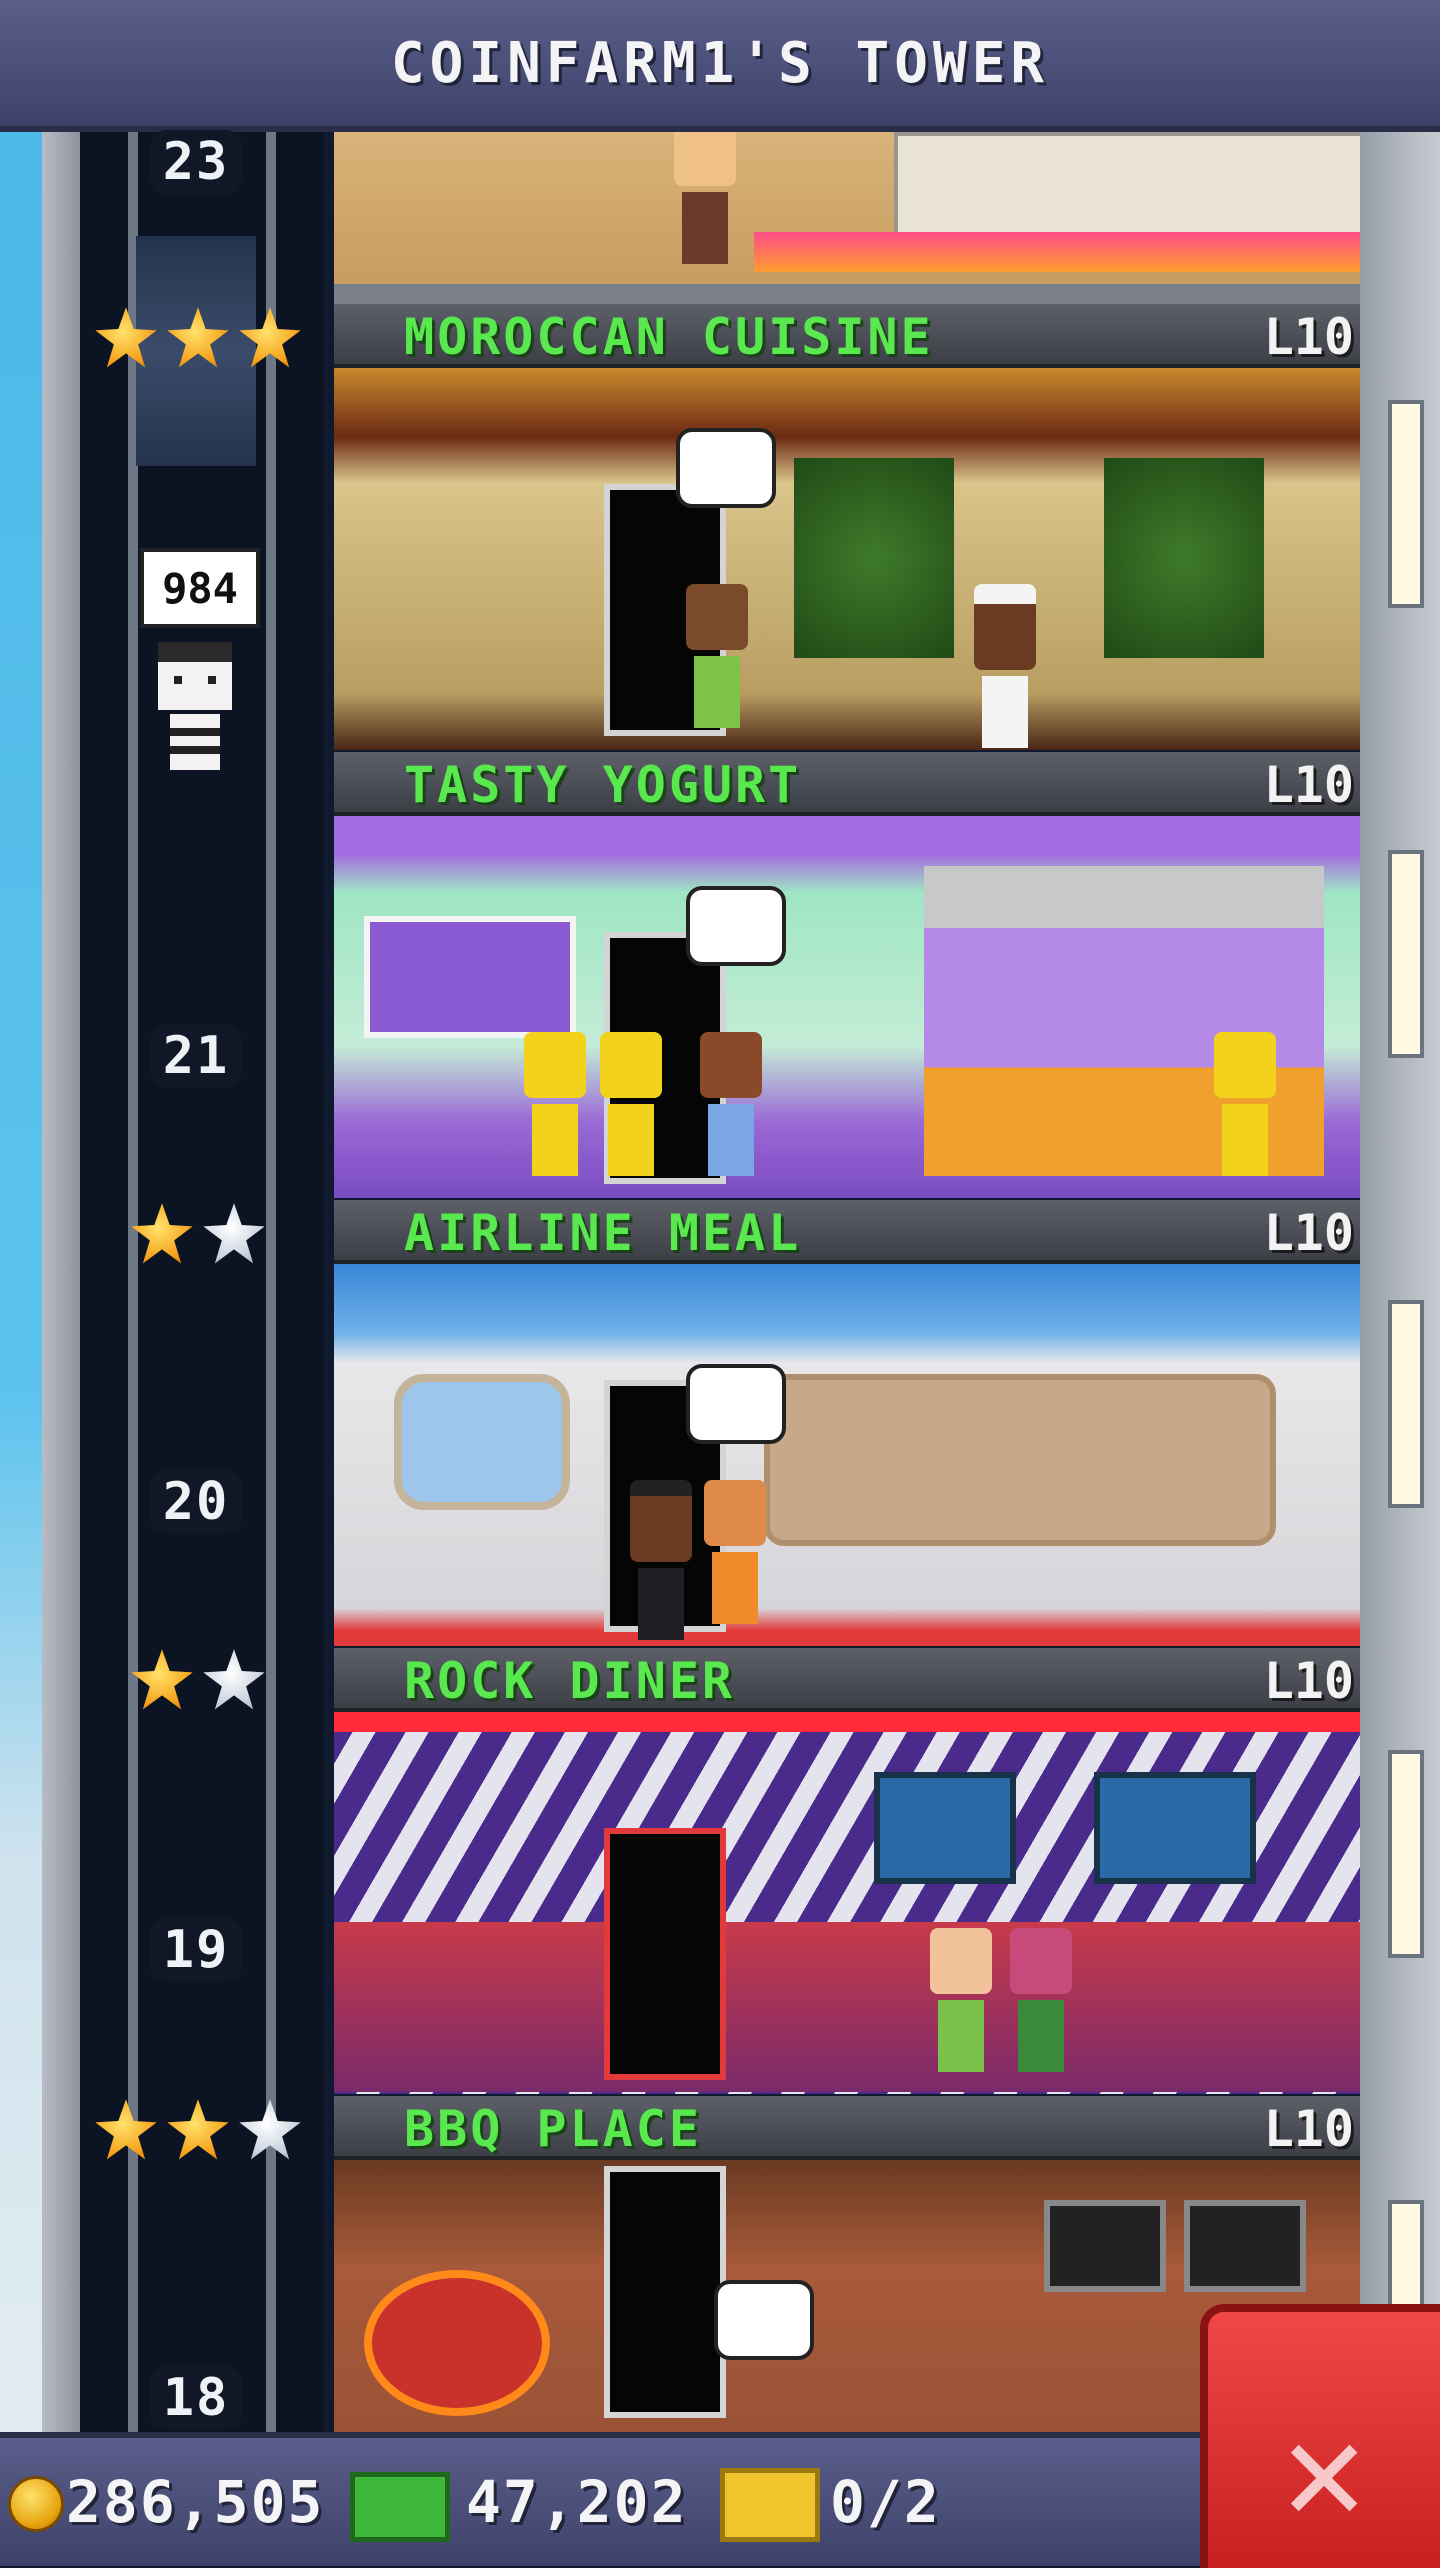 The width and height of the screenshot is (1440, 2568). I want to click on floor-moroccan-cuisine: MOROCCAN CUISINE L10, so click(847, 527).